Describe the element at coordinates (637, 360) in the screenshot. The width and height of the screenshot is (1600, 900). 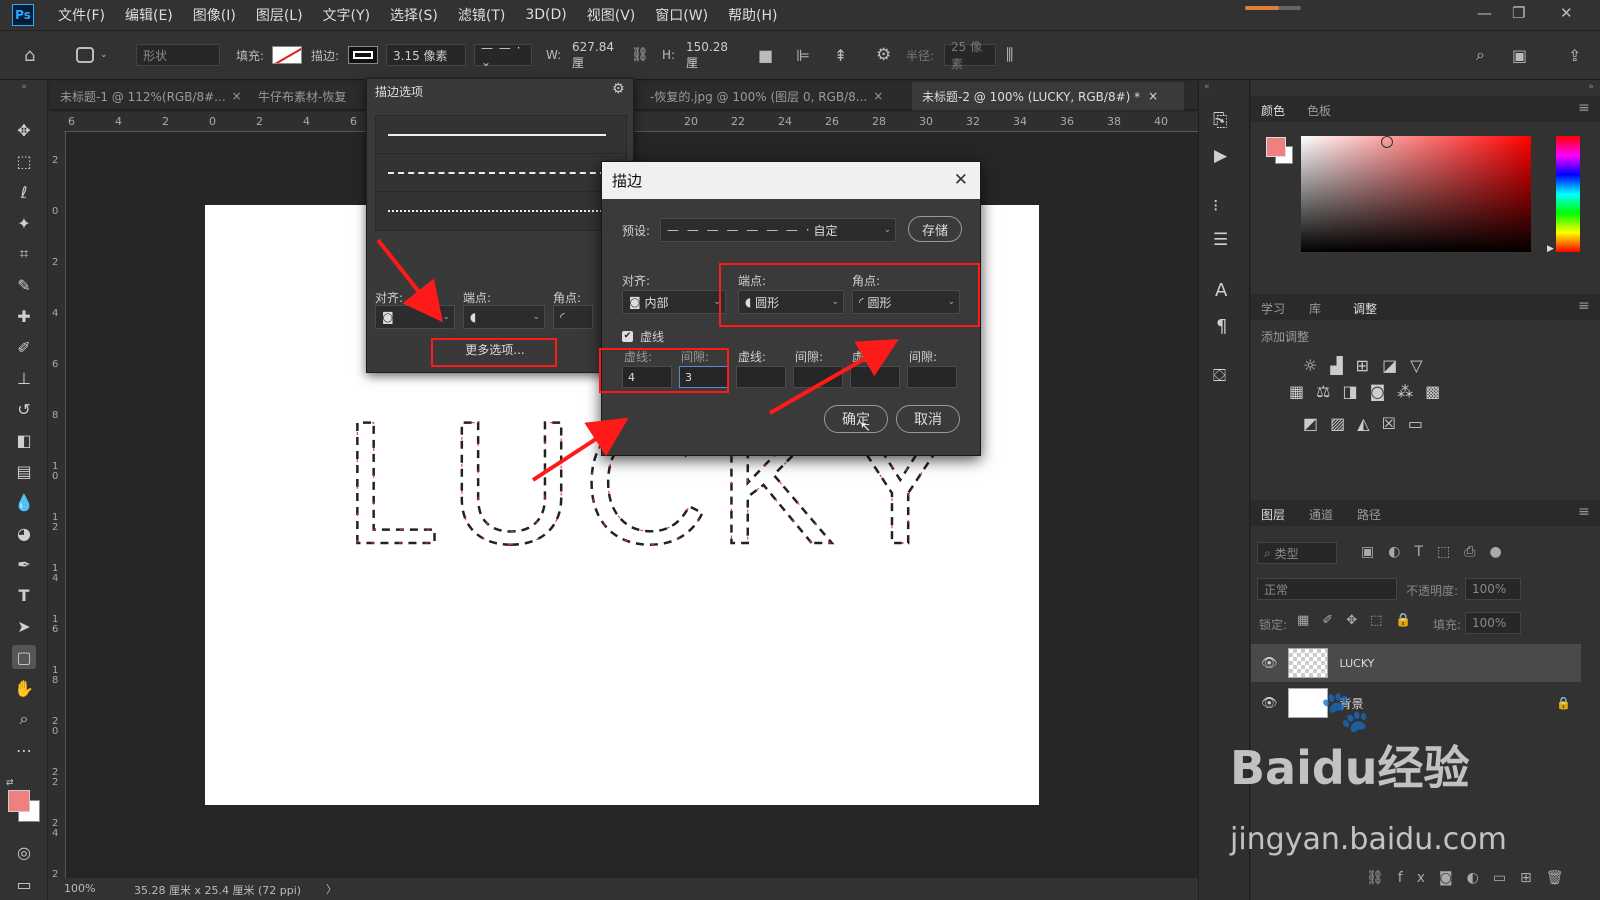
I see `annotation-arrows` at that location.